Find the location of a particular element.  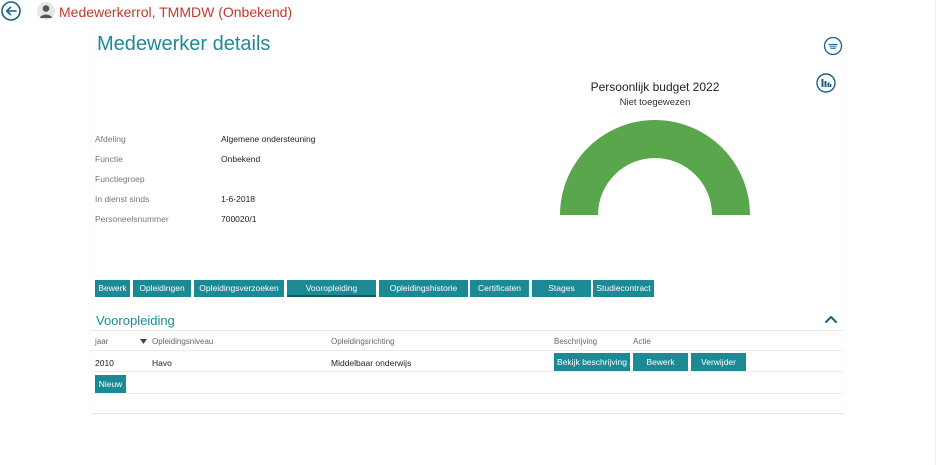

tab-opleidingshistorie: Opleidingshistorie is located at coordinates (423, 288).